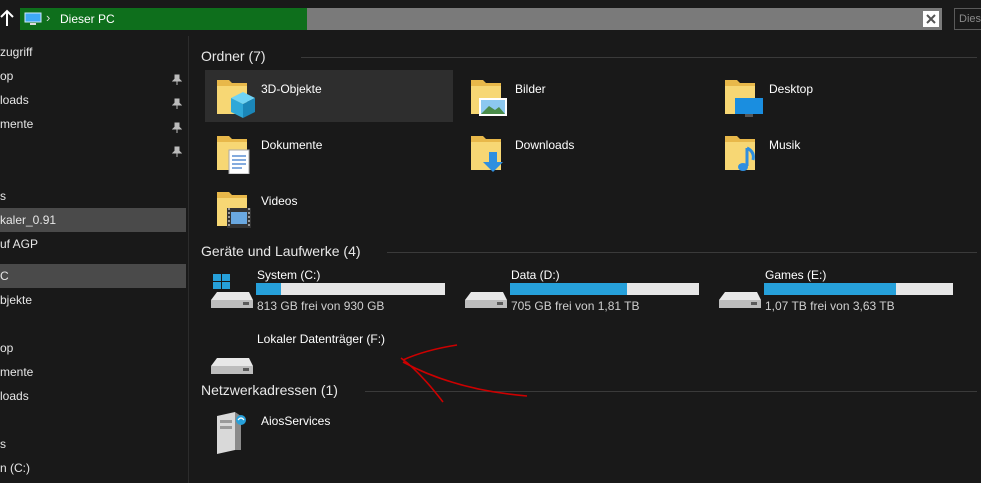 The width and height of the screenshot is (981, 483). What do you see at coordinates (321, 306) in the screenshot?
I see `drive-free-space: 813 GB frei von 930 GB` at bounding box center [321, 306].